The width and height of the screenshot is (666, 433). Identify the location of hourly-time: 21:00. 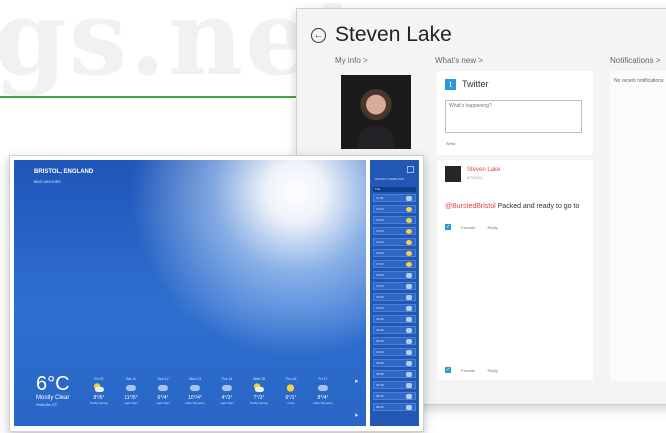
(380, 308).